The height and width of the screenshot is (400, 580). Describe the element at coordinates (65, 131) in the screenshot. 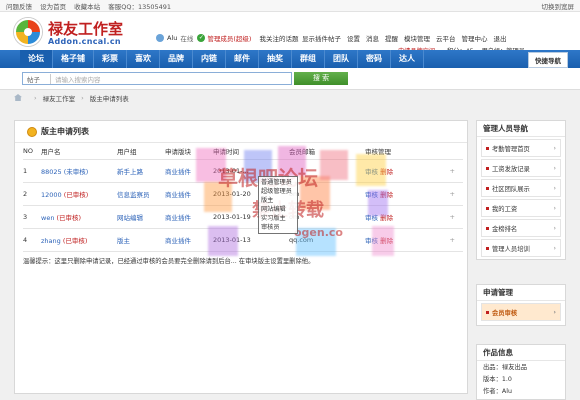

I see `panel-title: 版主申请列表` at that location.